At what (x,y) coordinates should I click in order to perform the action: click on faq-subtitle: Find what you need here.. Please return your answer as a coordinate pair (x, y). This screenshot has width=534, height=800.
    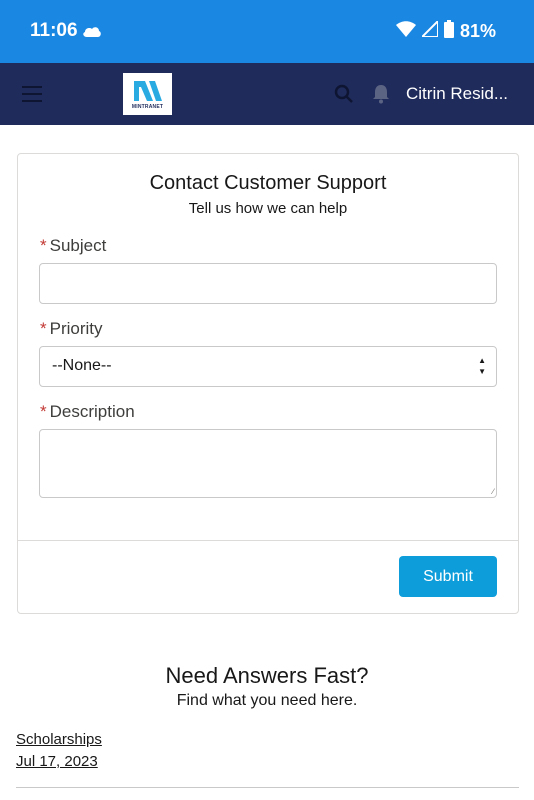
    Looking at the image, I should click on (267, 700).